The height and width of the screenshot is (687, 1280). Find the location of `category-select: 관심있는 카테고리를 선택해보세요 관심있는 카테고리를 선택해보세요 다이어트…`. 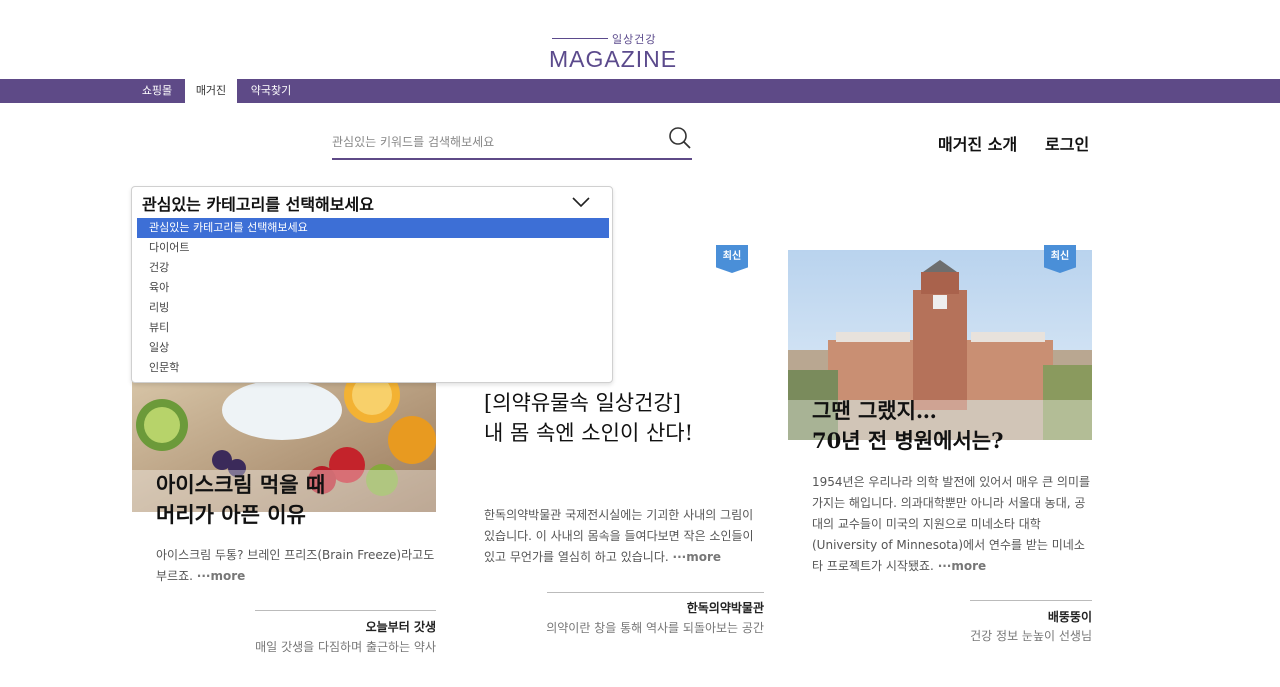

category-select: 관심있는 카테고리를 선택해보세요 관심있는 카테고리를 선택해보세요 다이어트… is located at coordinates (372, 284).